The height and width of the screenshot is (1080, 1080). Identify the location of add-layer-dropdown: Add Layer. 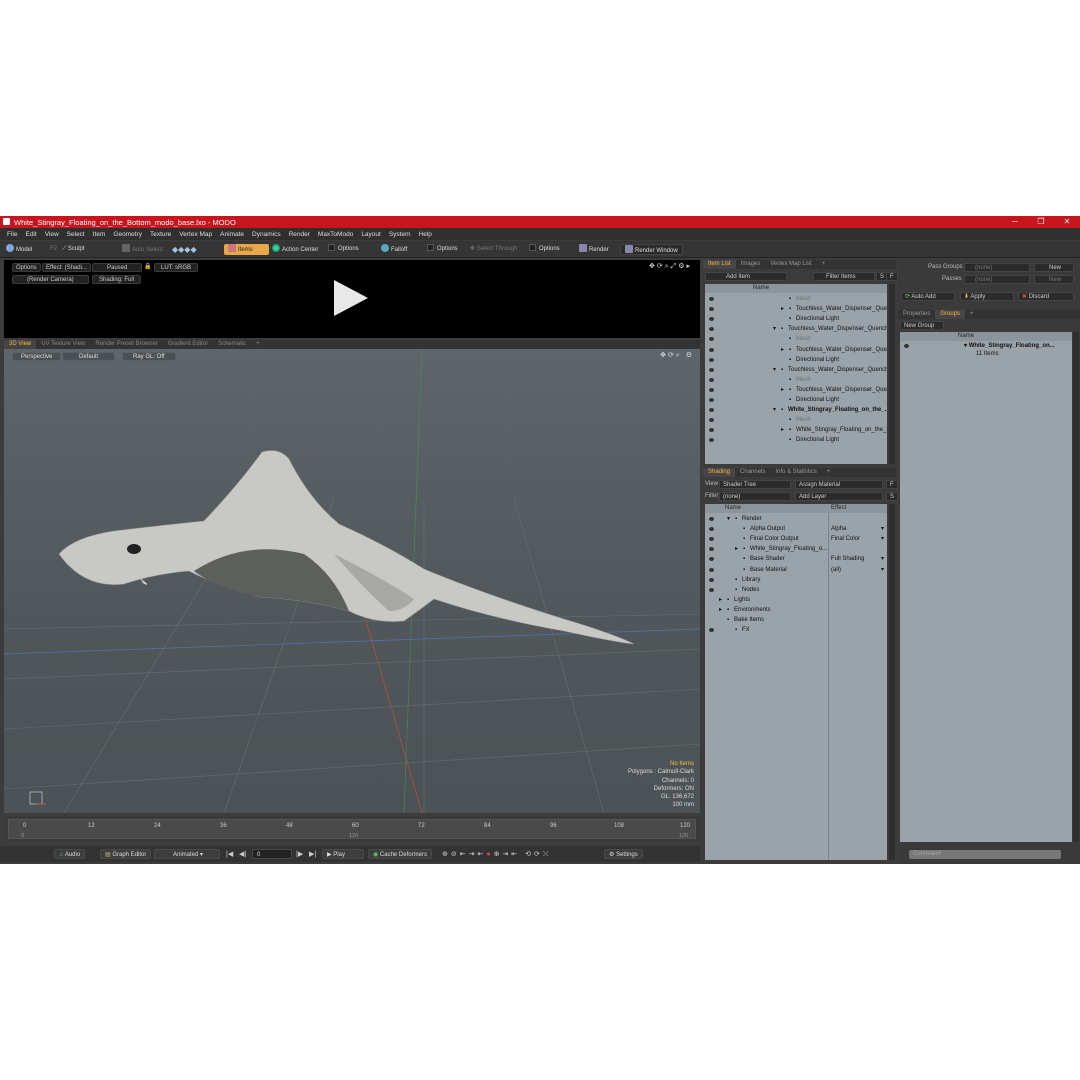
(839, 496).